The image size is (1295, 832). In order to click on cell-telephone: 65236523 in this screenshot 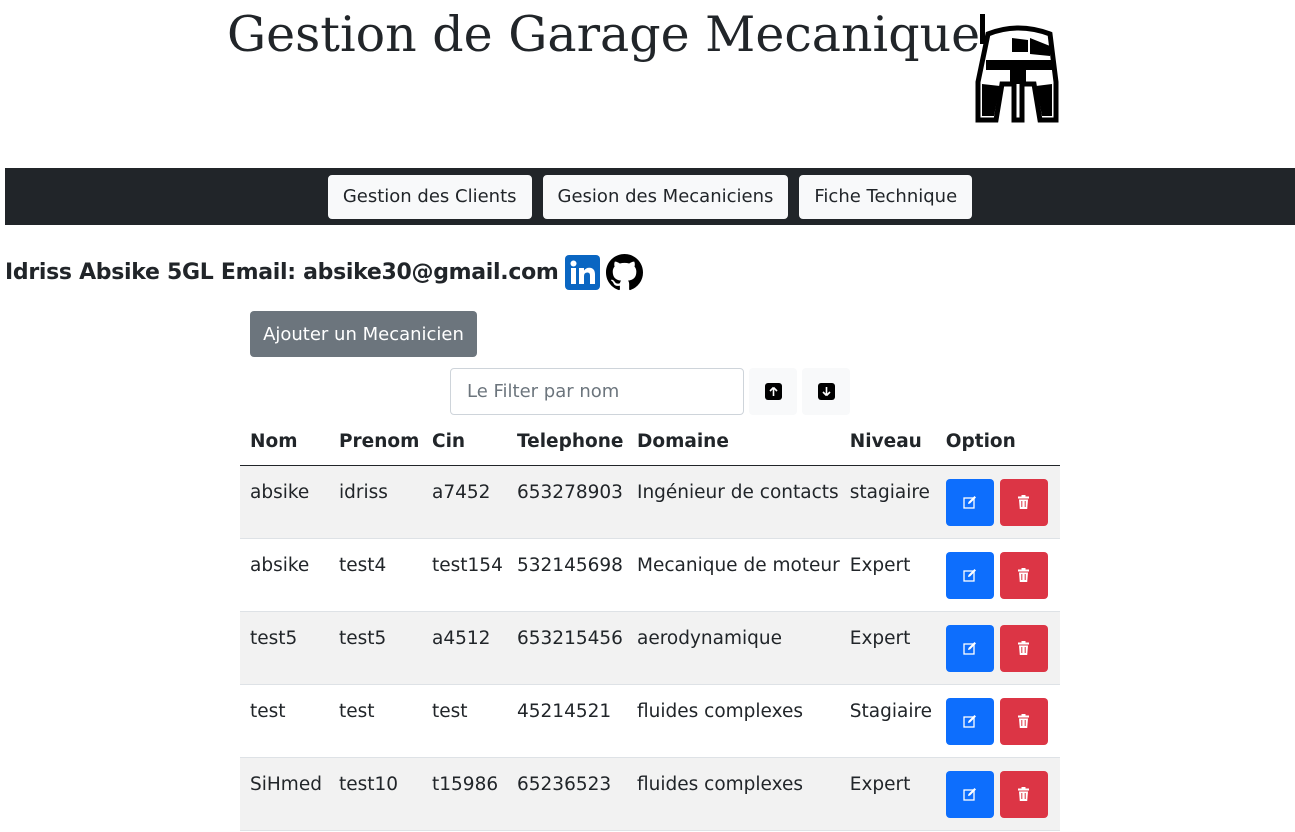, I will do `click(567, 794)`.